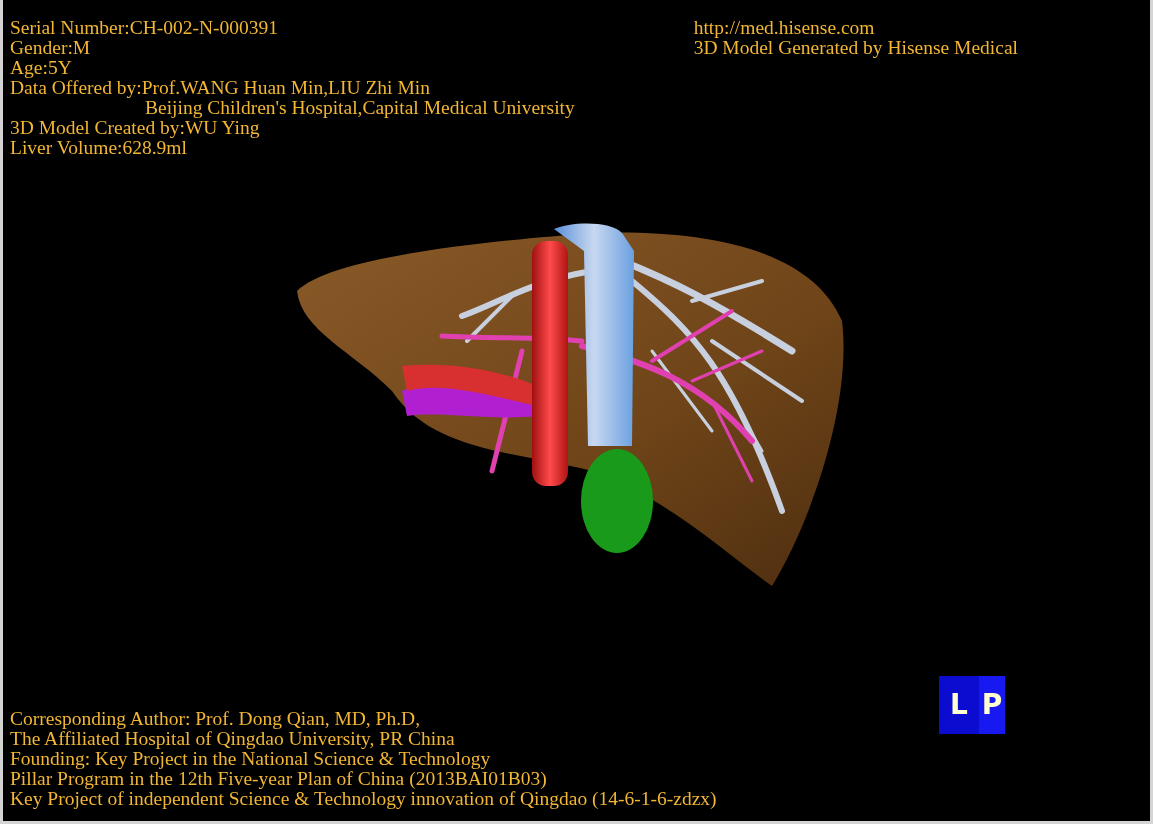  What do you see at coordinates (992, 705) in the screenshot?
I see `cube-label: P` at bounding box center [992, 705].